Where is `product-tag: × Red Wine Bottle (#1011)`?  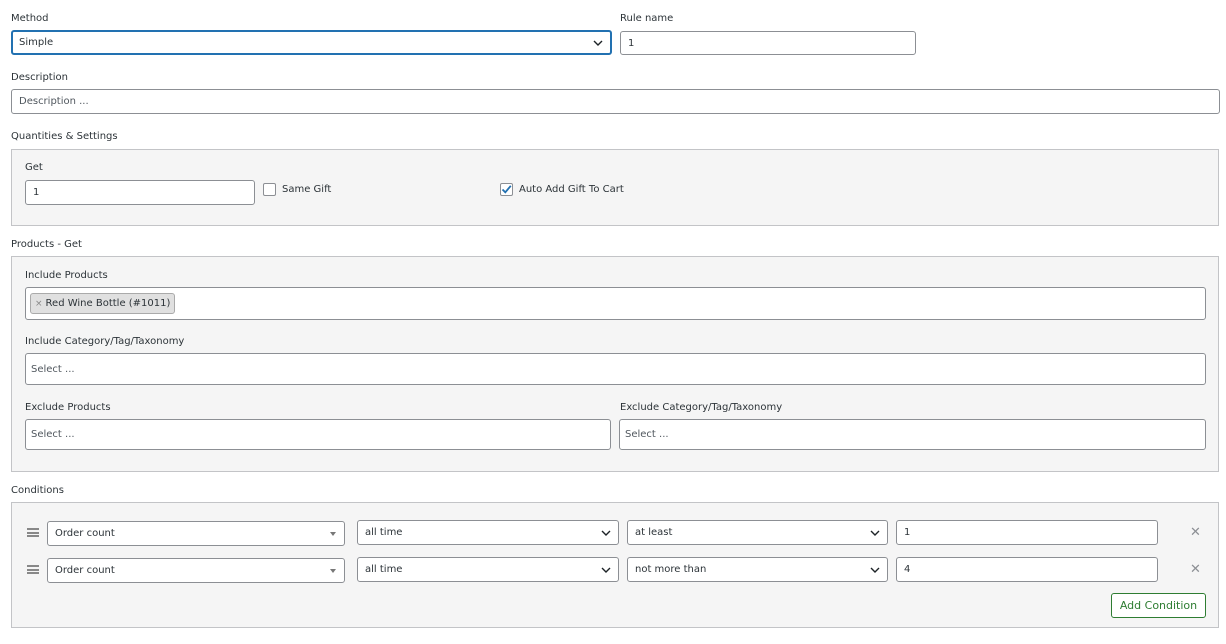
product-tag: × Red Wine Bottle (#1011) is located at coordinates (103, 303).